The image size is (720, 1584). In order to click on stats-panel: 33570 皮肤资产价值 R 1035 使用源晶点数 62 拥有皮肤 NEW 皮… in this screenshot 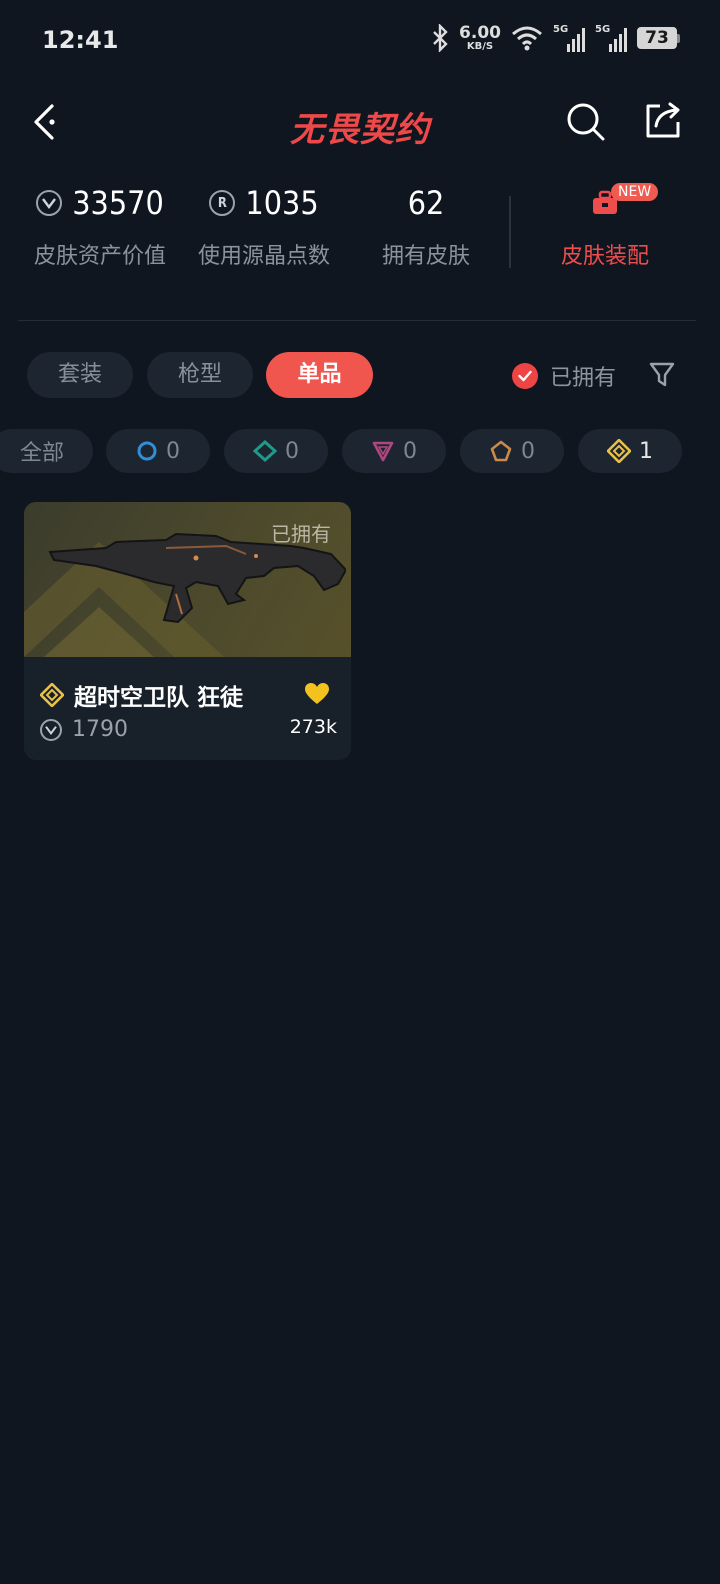, I will do `click(360, 235)`.